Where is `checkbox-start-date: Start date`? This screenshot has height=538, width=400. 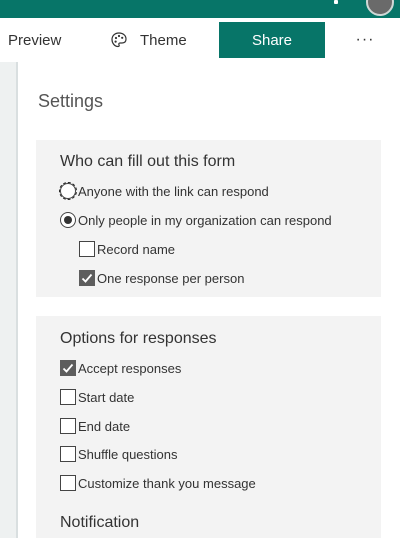
checkbox-start-date: Start date is located at coordinates (97, 397).